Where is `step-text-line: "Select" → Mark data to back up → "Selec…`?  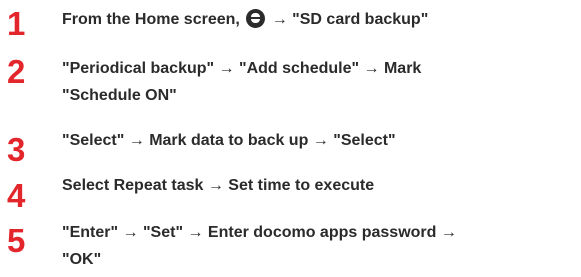
step-text-line: "Select" → Mark data to back up → "Selec… is located at coordinates (229, 140).